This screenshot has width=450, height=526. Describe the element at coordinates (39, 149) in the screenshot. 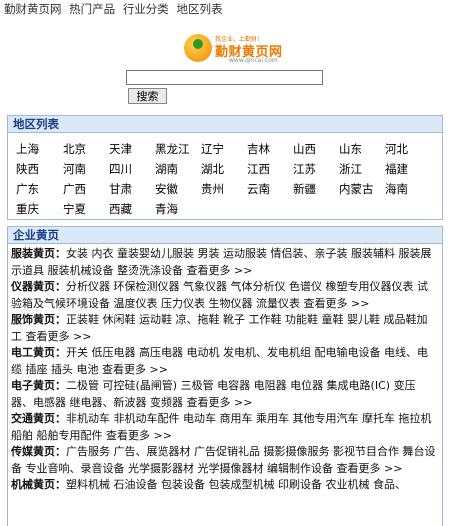

I see `region-link: 上海` at that location.